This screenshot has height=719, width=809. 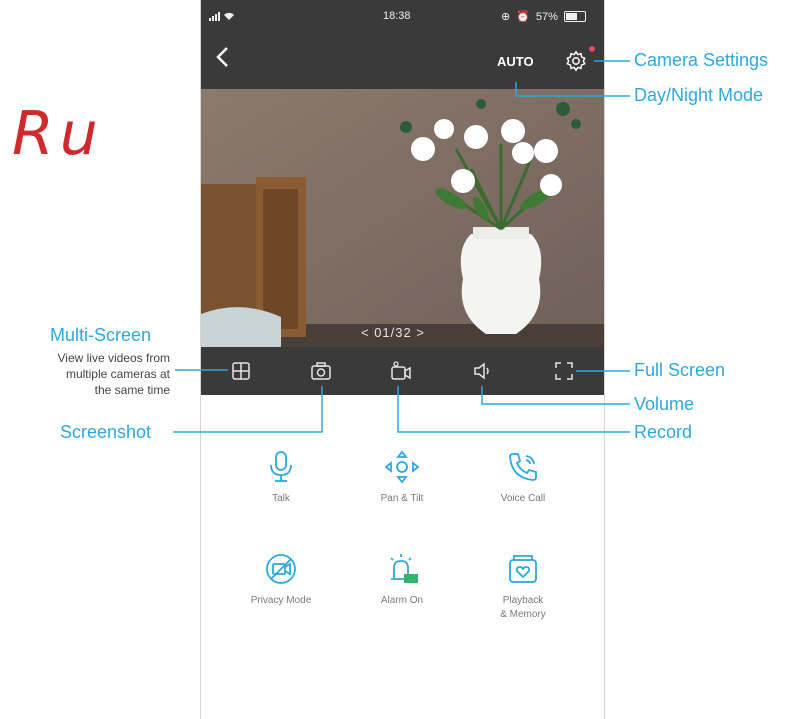 I want to click on full-screen-callout: Full Screen, so click(x=680, y=370).